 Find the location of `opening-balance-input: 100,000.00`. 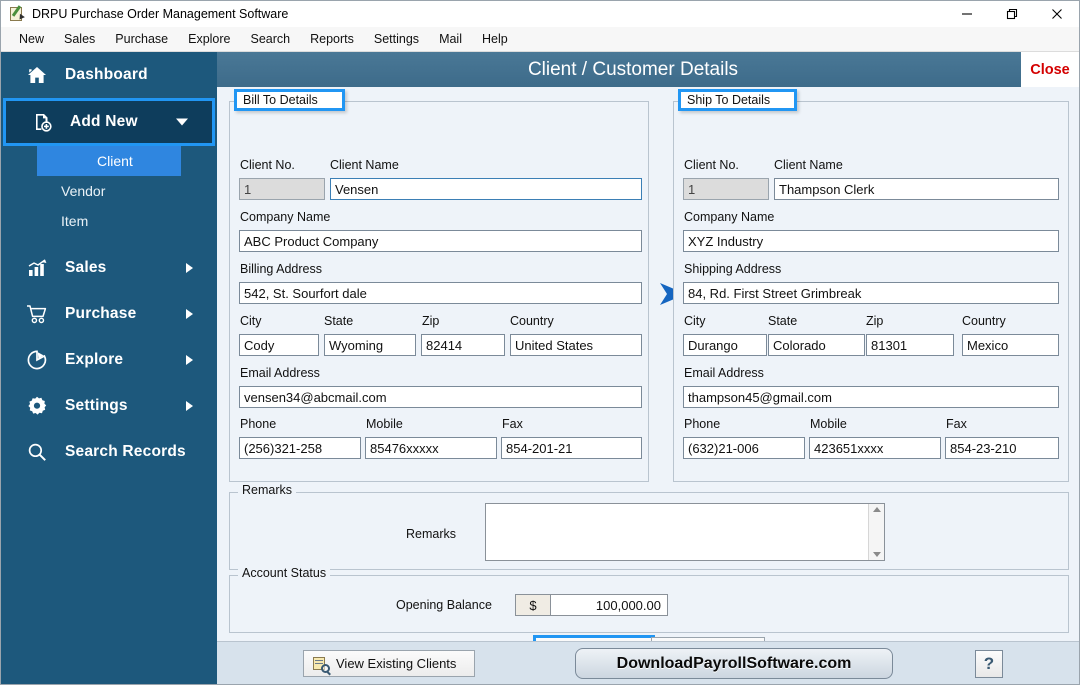

opening-balance-input: 100,000.00 is located at coordinates (609, 605).